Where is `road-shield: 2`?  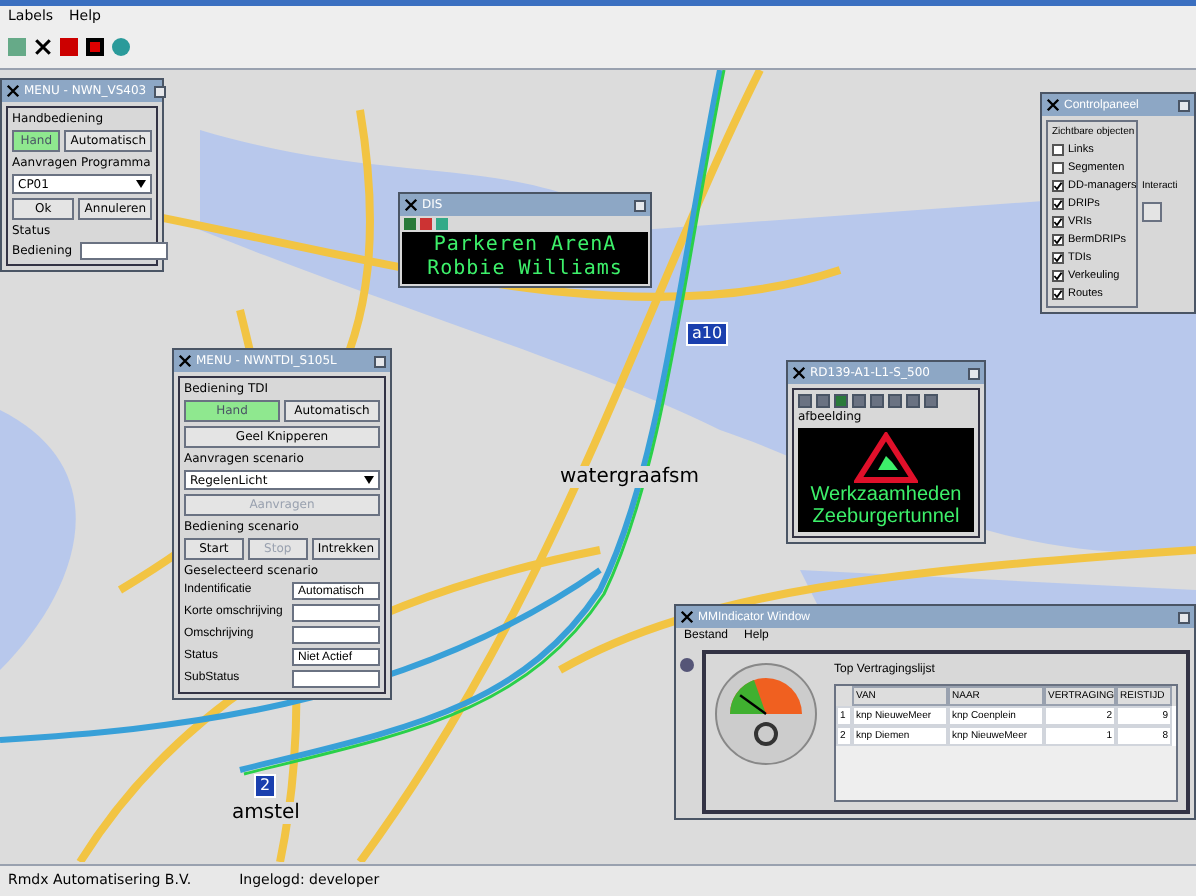 road-shield: 2 is located at coordinates (265, 786).